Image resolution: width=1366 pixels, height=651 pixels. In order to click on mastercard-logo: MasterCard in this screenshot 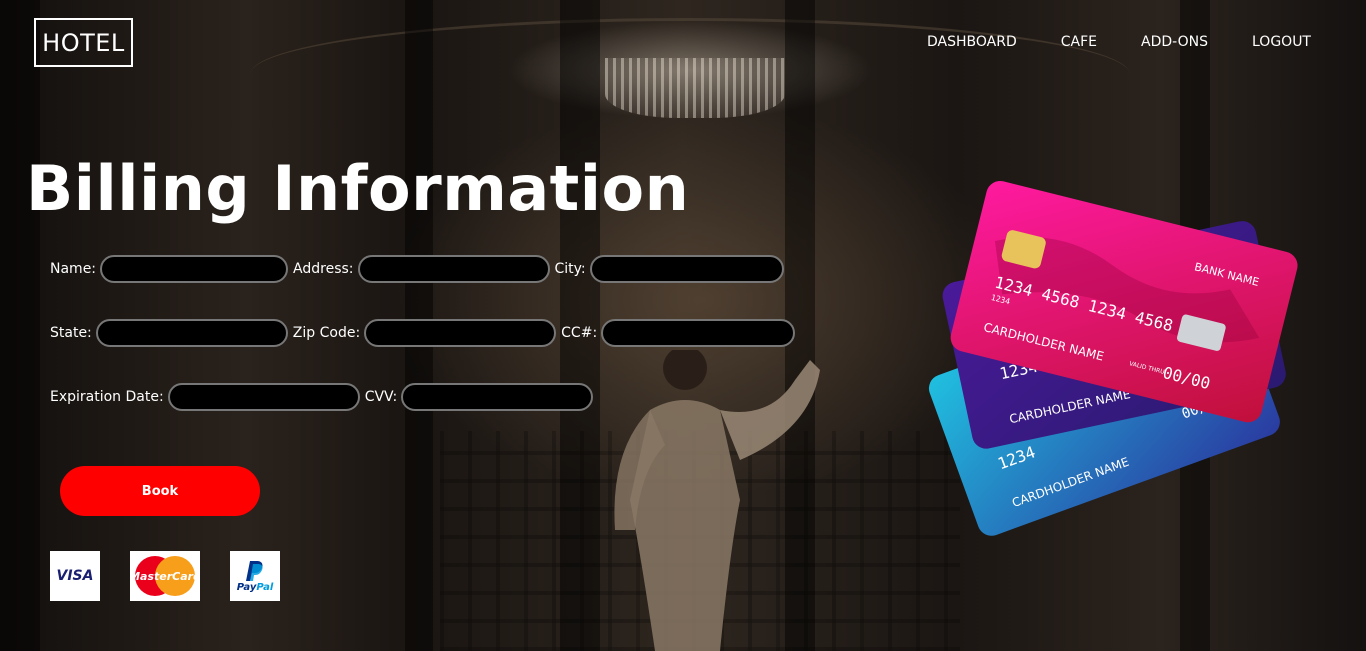, I will do `click(165, 576)`.